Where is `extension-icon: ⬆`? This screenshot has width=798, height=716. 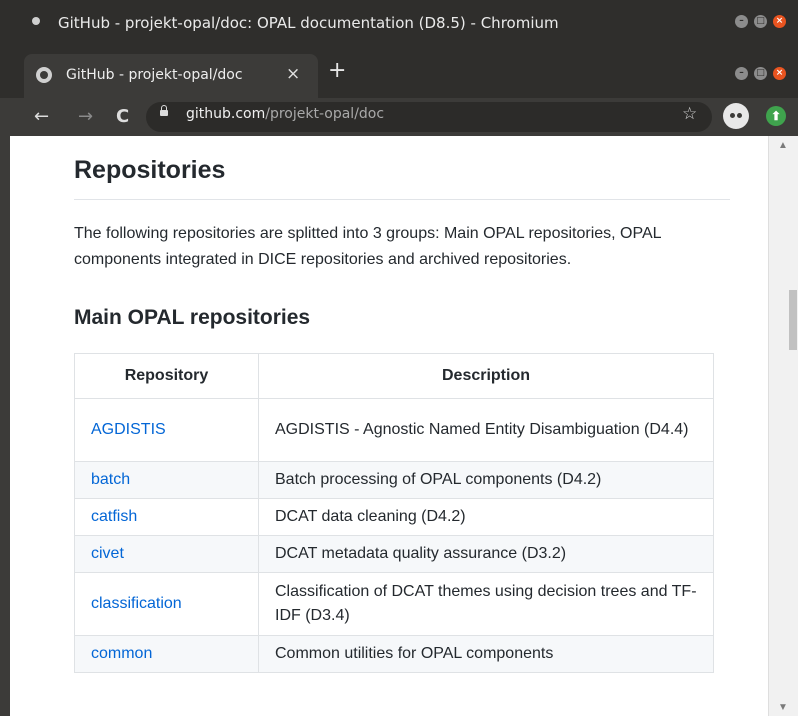
extension-icon: ⬆ is located at coordinates (776, 116).